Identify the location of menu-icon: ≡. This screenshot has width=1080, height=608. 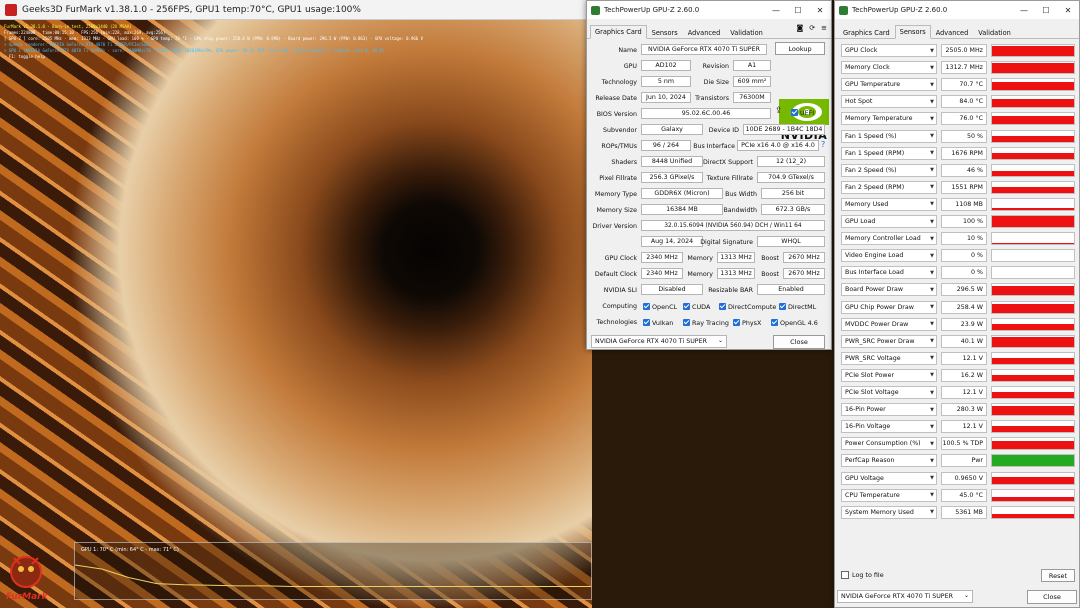
(824, 28).